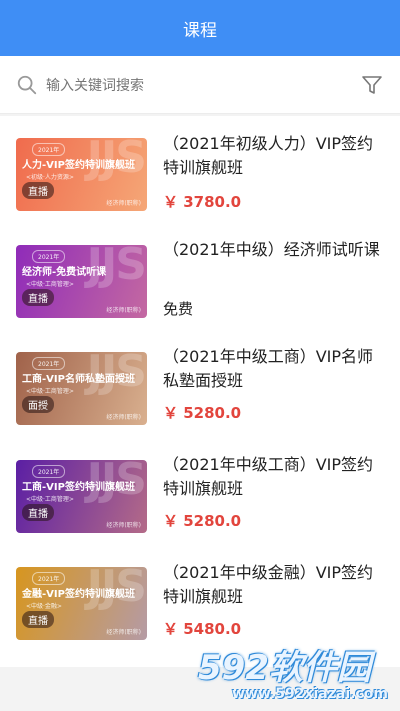 Image resolution: width=400 pixels, height=711 pixels. What do you see at coordinates (372, 85) in the screenshot?
I see `filter-icon` at bounding box center [372, 85].